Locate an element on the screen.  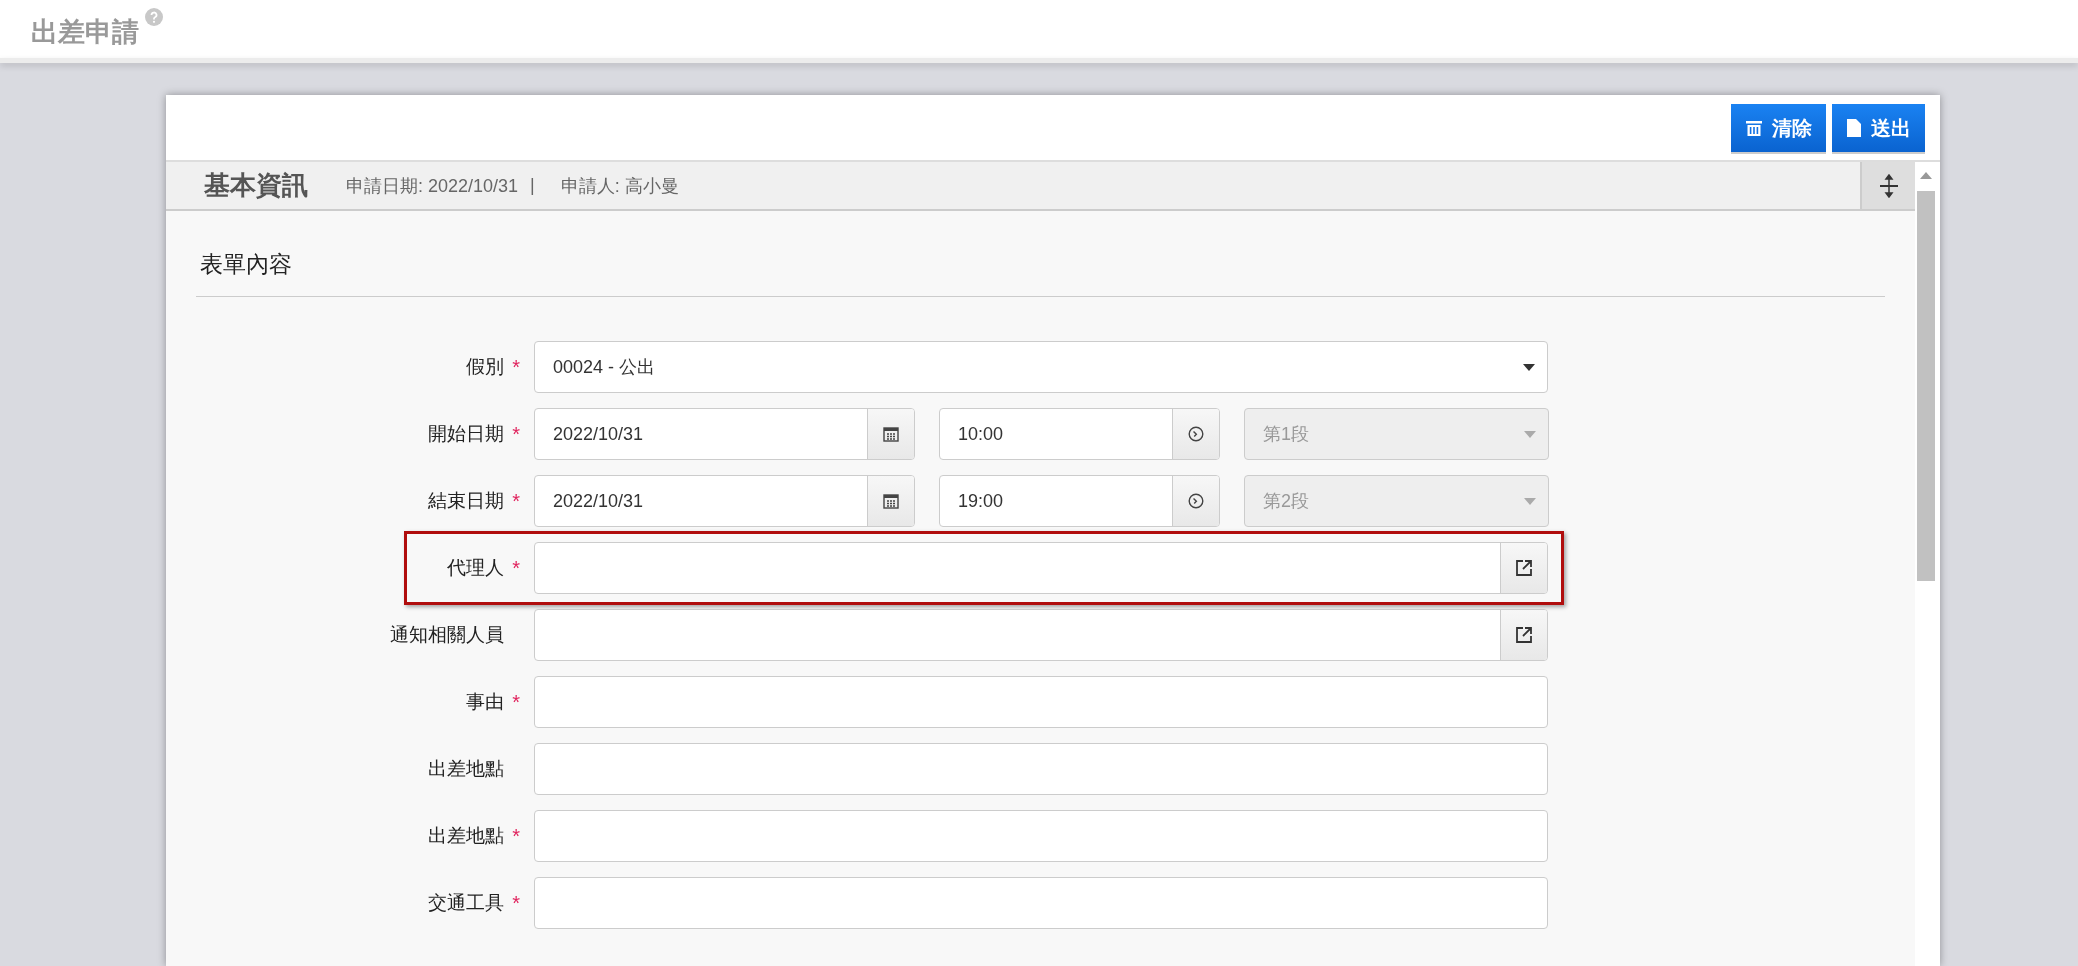
up-down-arrow-icon is located at coordinates (1888, 185).